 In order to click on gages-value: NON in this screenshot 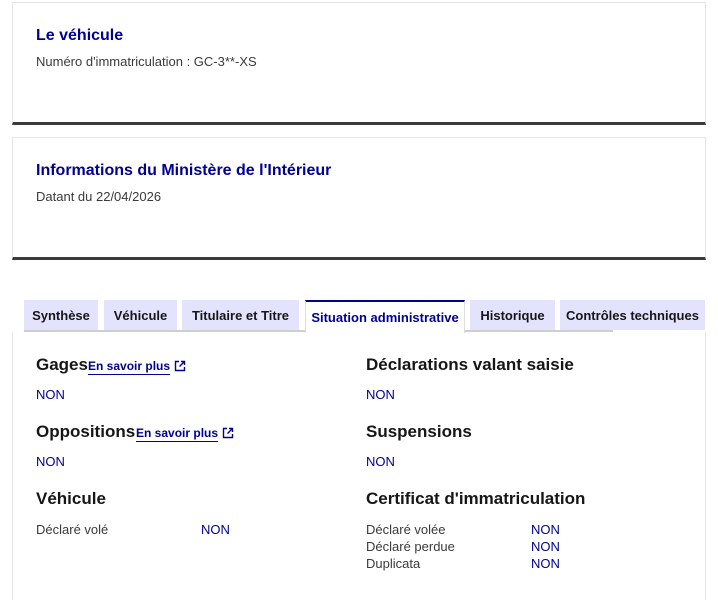, I will do `click(50, 394)`.